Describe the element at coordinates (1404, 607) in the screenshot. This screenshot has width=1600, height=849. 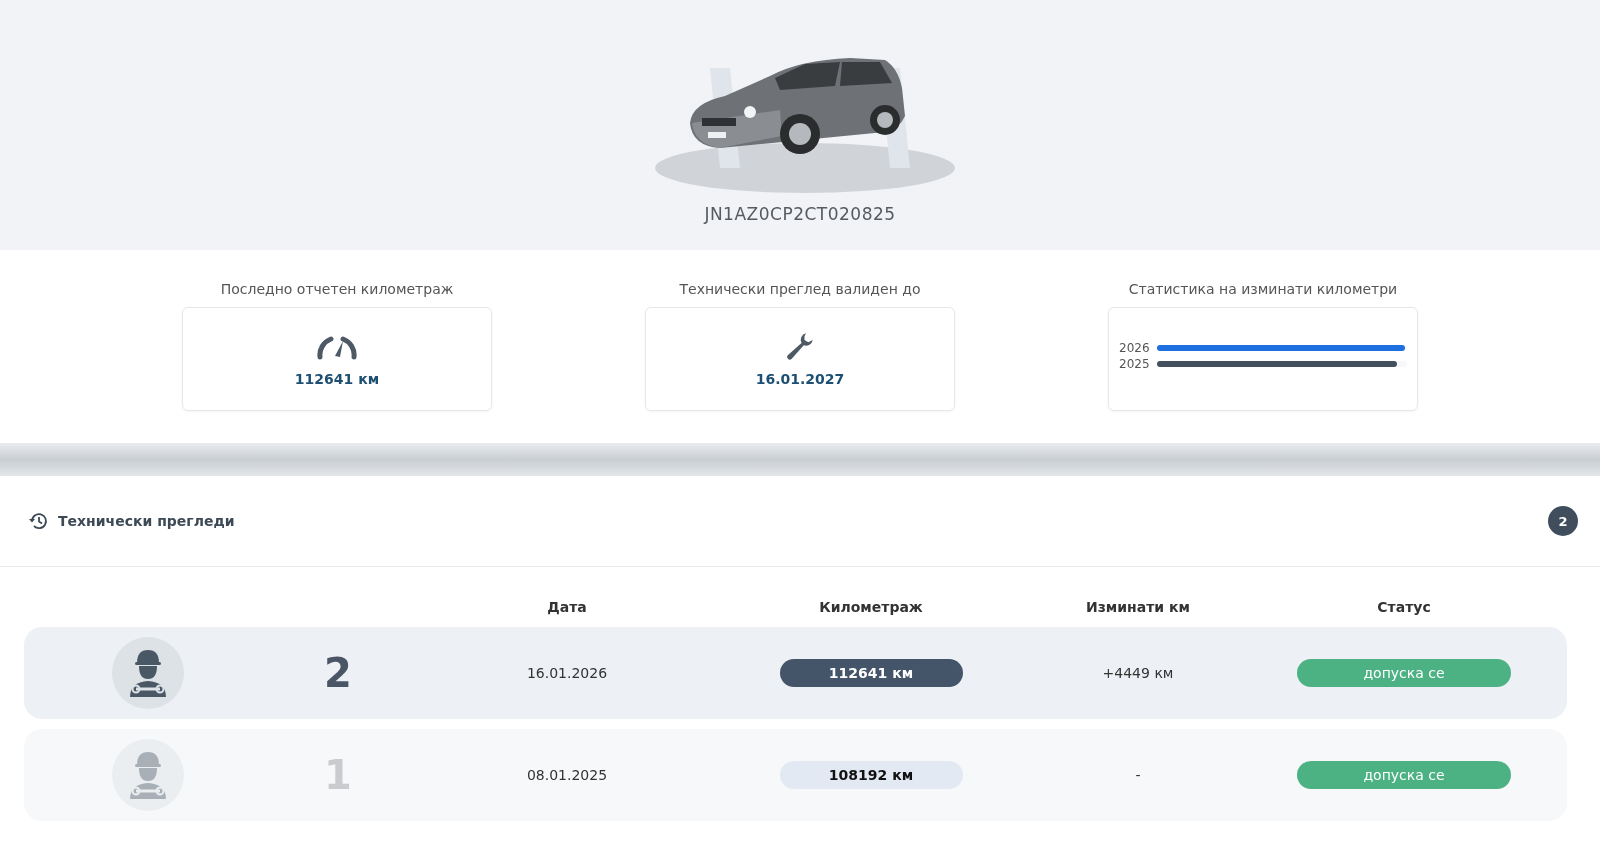
I see `column-header: Статус` at that location.